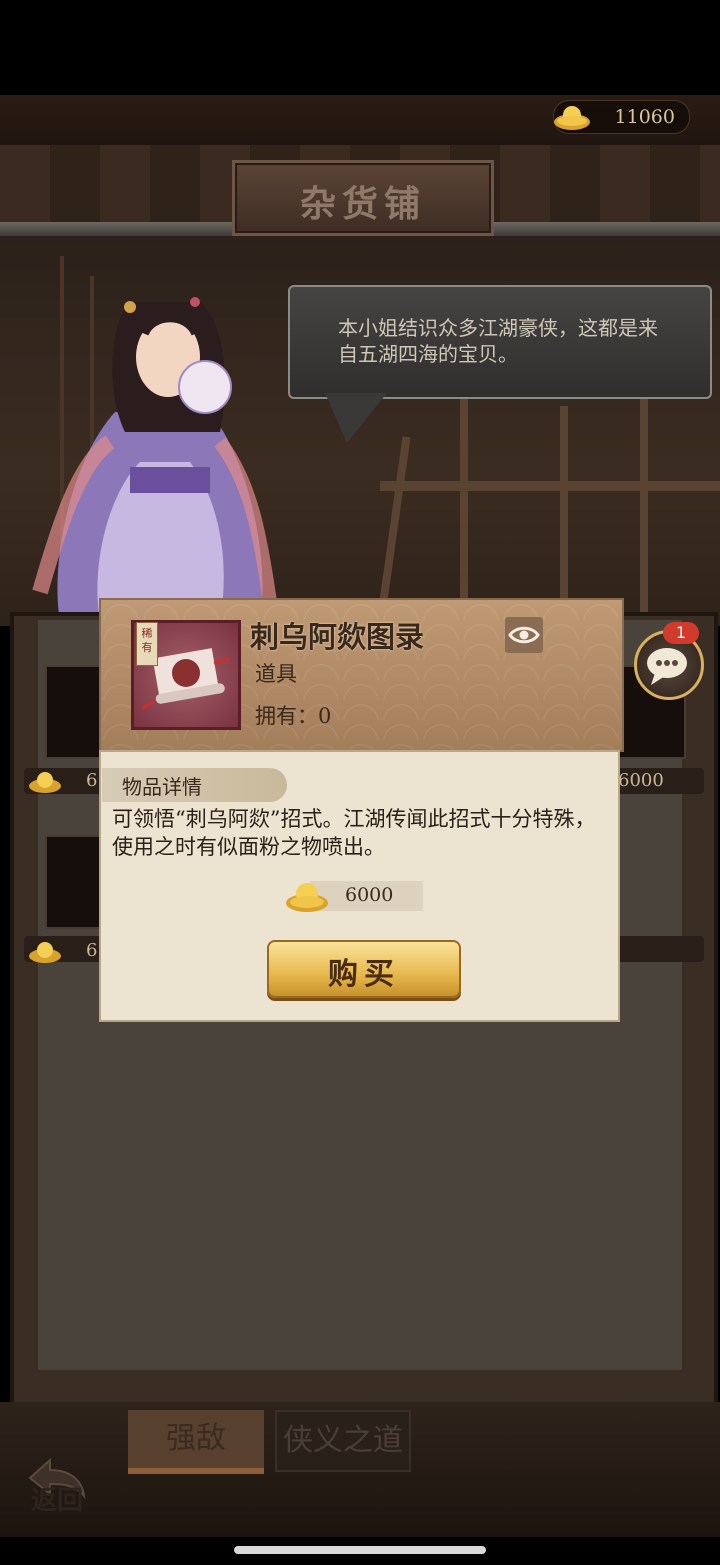 The height and width of the screenshot is (1565, 720). What do you see at coordinates (147, 644) in the screenshot?
I see `rarity-tag: 稀有` at bounding box center [147, 644].